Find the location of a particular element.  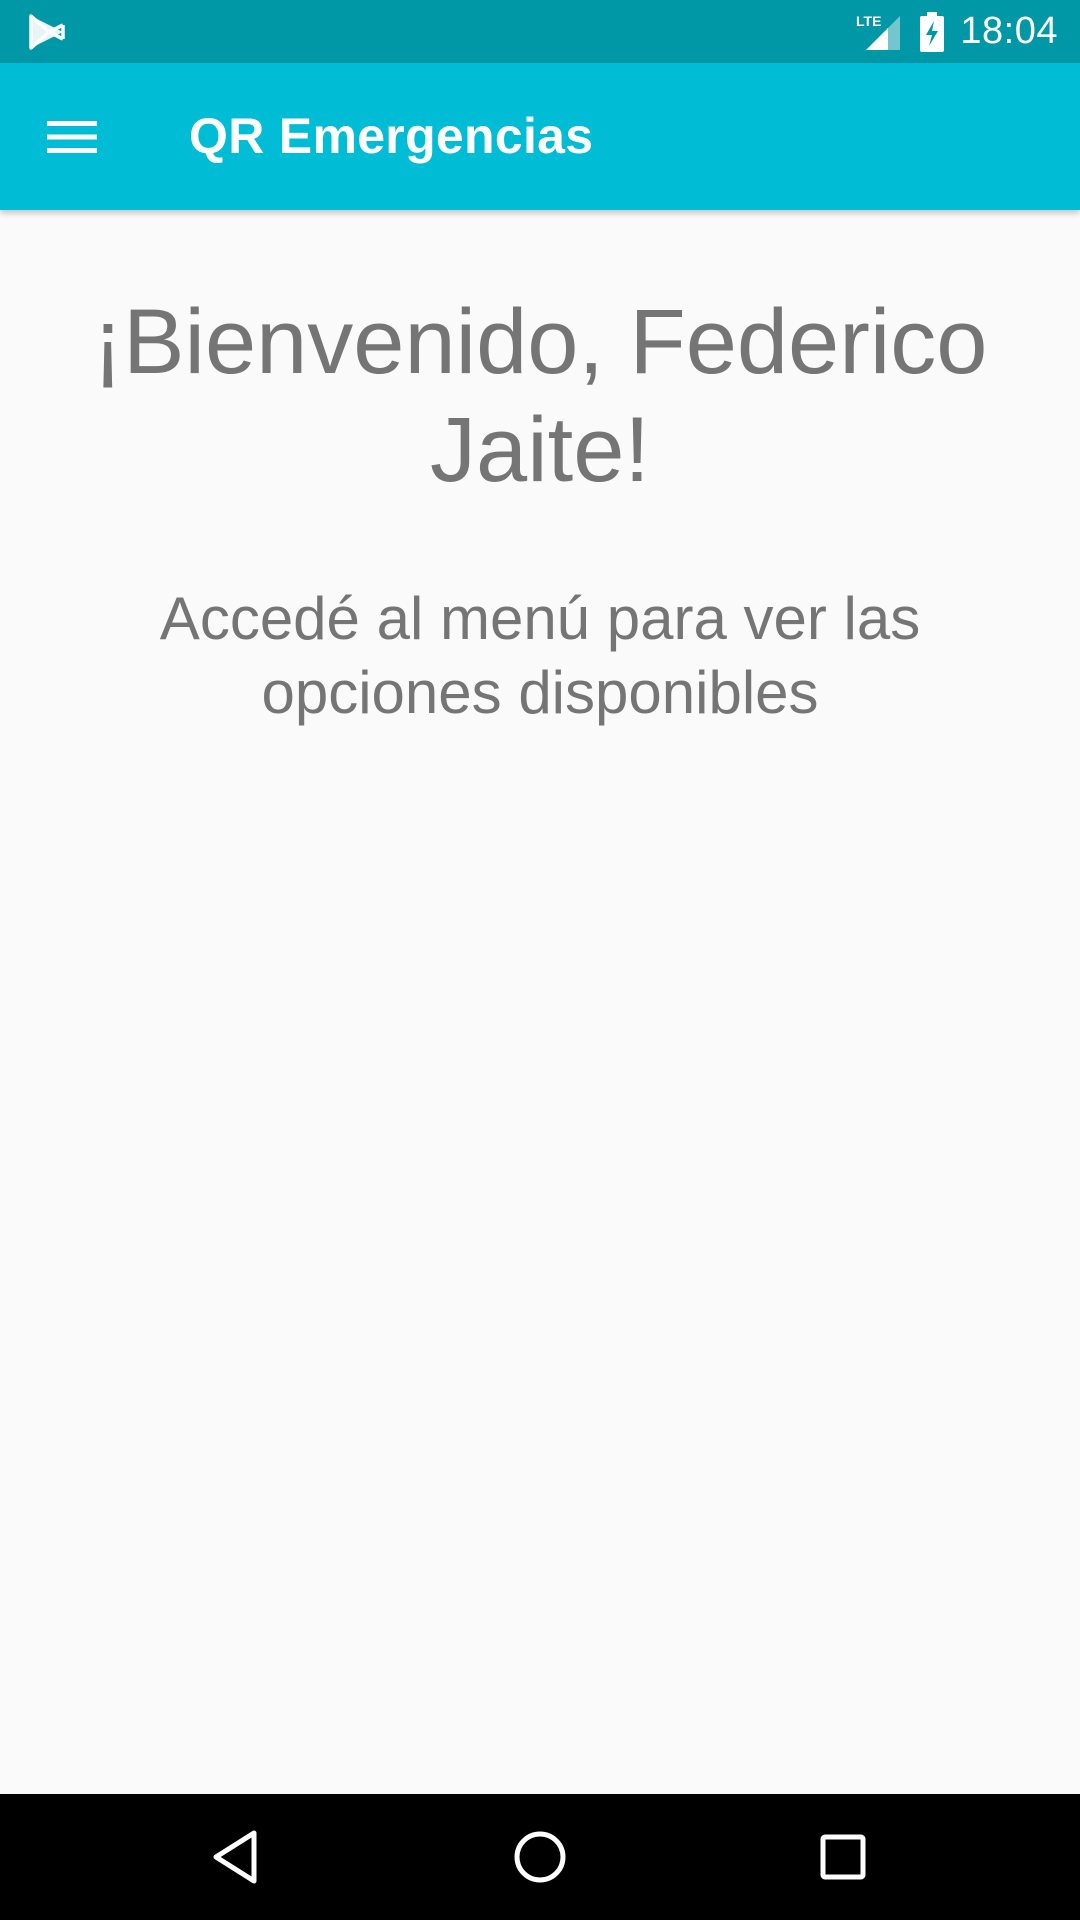

status-time: 18:04 is located at coordinates (1009, 31).